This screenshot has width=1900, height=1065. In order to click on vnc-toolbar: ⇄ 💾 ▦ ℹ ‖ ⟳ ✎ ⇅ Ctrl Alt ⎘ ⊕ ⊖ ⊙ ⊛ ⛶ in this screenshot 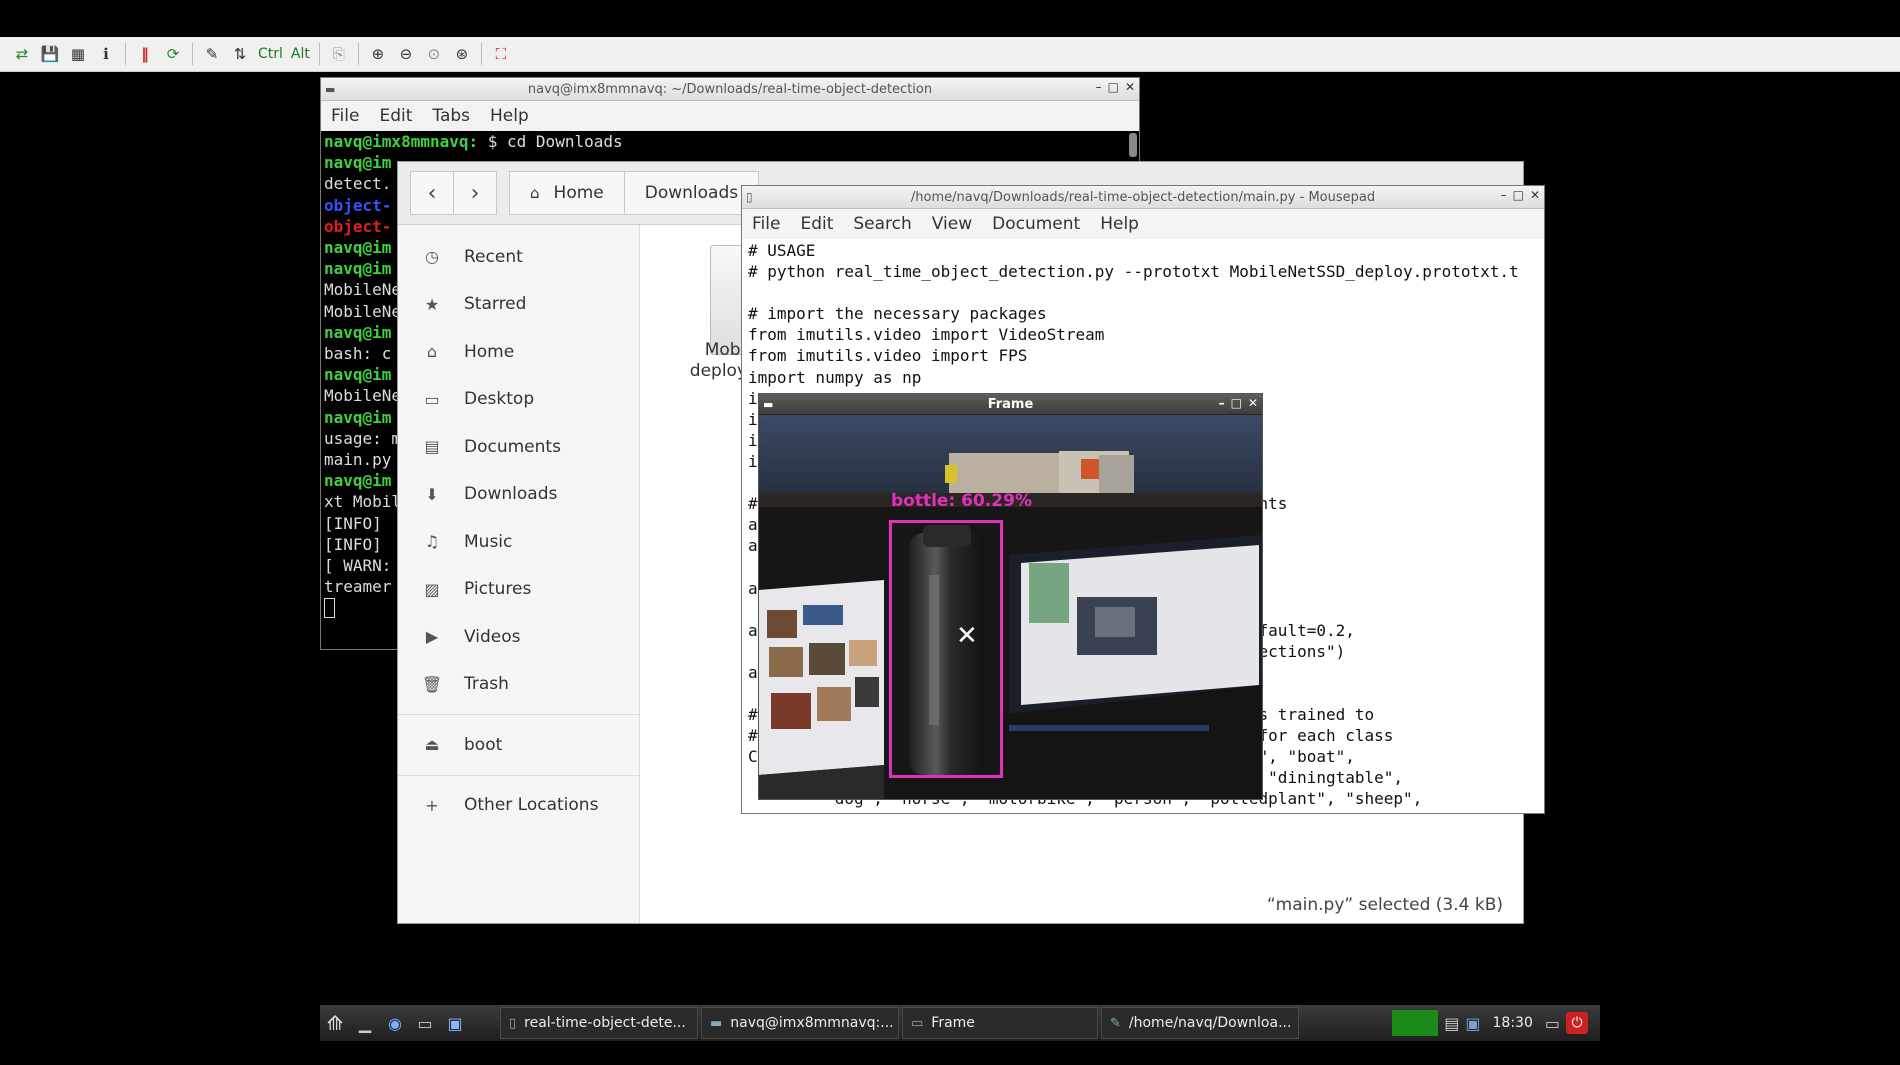, I will do `click(950, 54)`.